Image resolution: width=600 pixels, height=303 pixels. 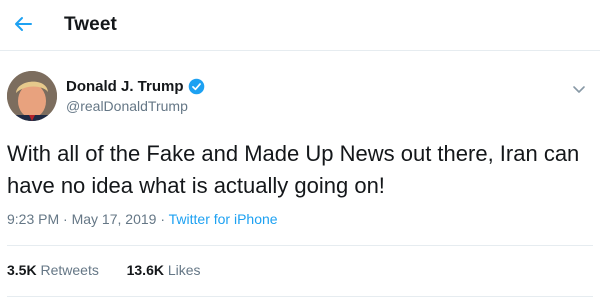 I want to click on retweets-stat: 3.5K Retweets, so click(x=55, y=270).